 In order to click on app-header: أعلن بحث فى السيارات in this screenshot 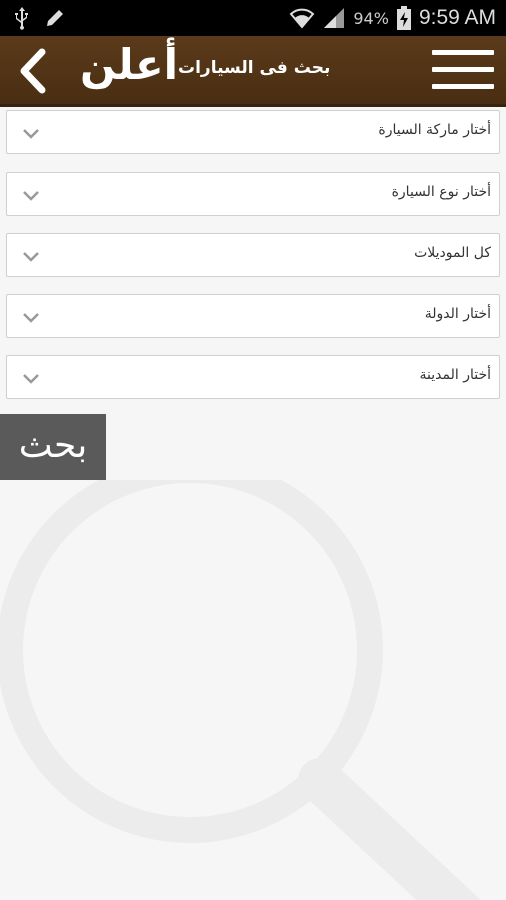, I will do `click(253, 71)`.